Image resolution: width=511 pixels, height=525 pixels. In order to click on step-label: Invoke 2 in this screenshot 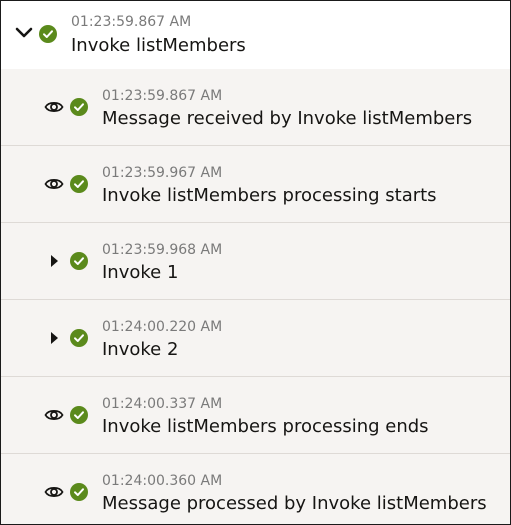, I will do `click(140, 349)`.